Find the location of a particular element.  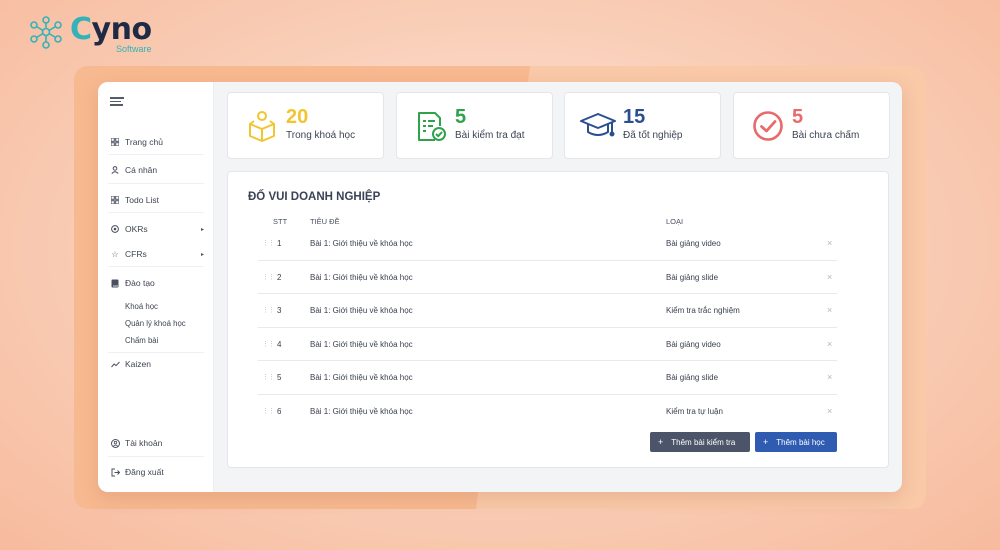

box-person-icon is located at coordinates (262, 126).